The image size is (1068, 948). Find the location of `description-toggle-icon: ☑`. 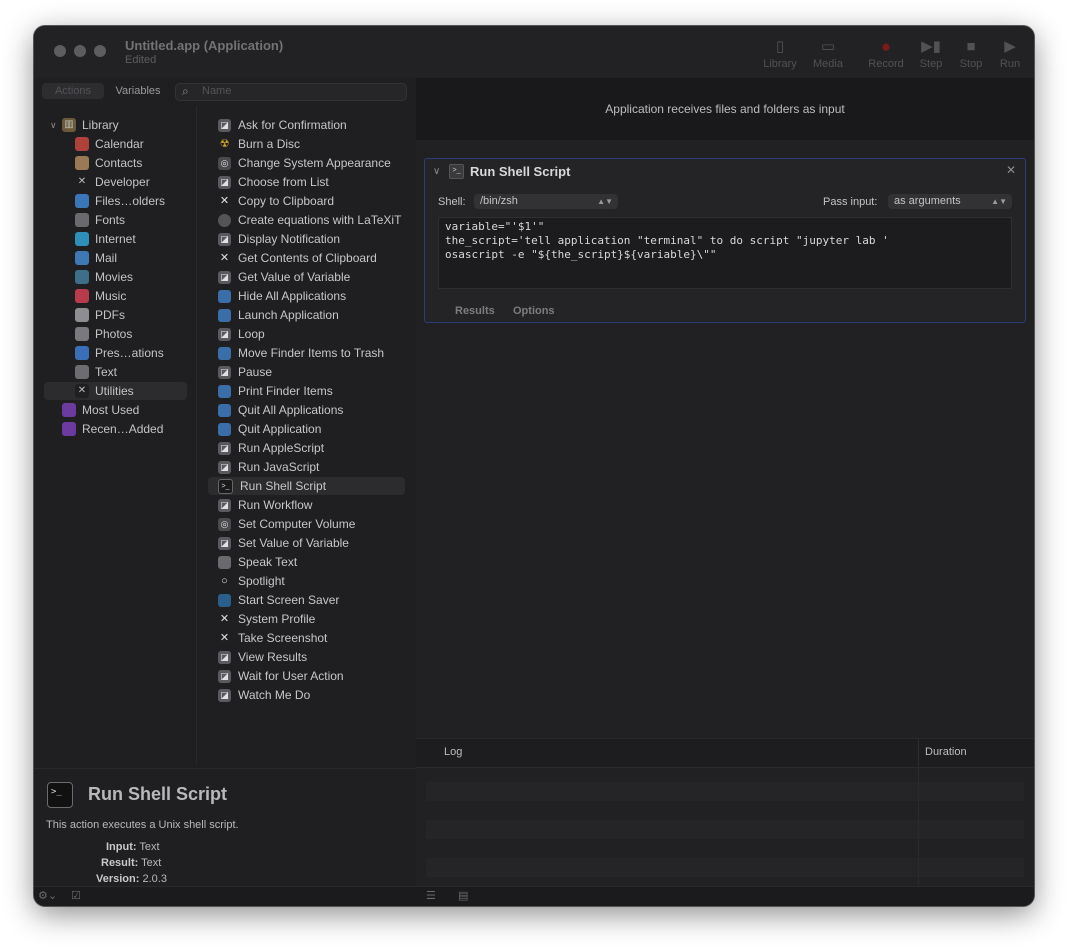

description-toggle-icon: ☑ is located at coordinates (76, 895).